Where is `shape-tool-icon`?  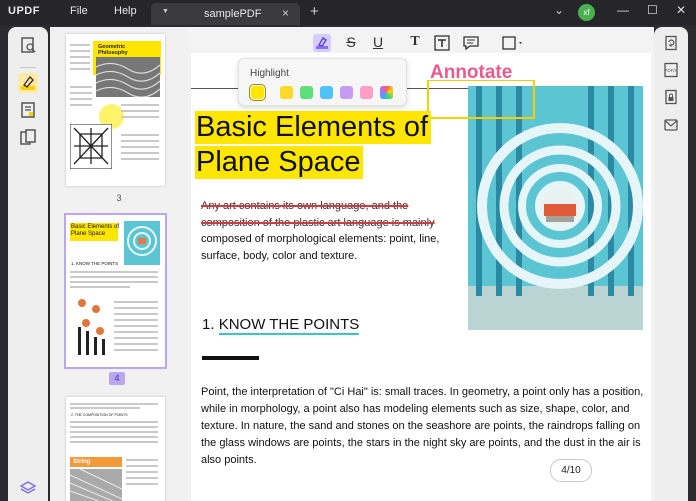
shape-tool-icon is located at coordinates (513, 43).